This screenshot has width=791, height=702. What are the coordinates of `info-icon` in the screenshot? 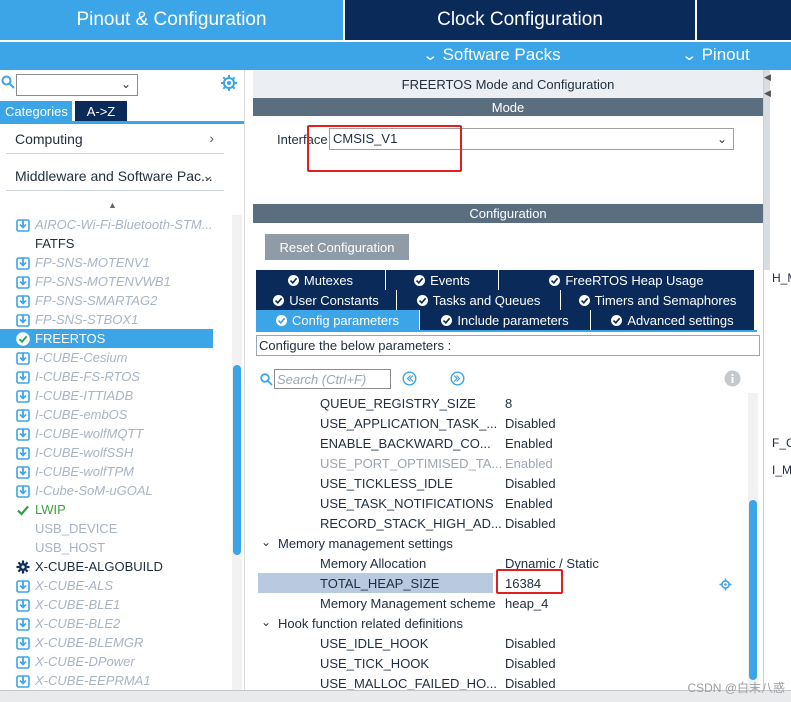 It's located at (732, 378).